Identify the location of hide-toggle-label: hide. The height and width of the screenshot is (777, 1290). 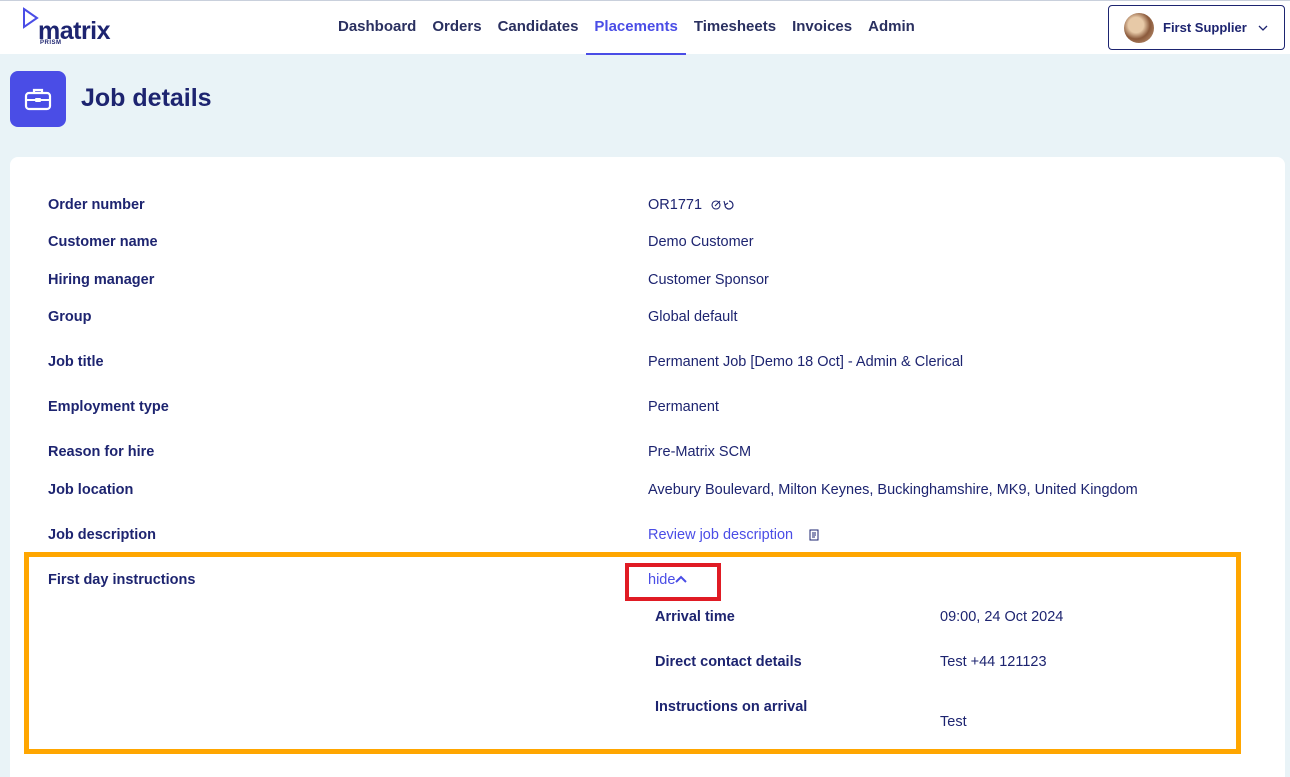
(662, 580).